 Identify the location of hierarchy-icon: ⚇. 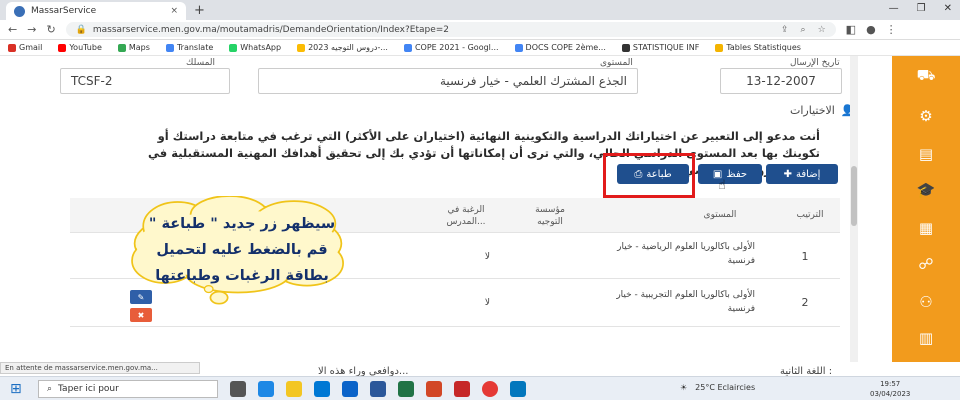
(926, 302).